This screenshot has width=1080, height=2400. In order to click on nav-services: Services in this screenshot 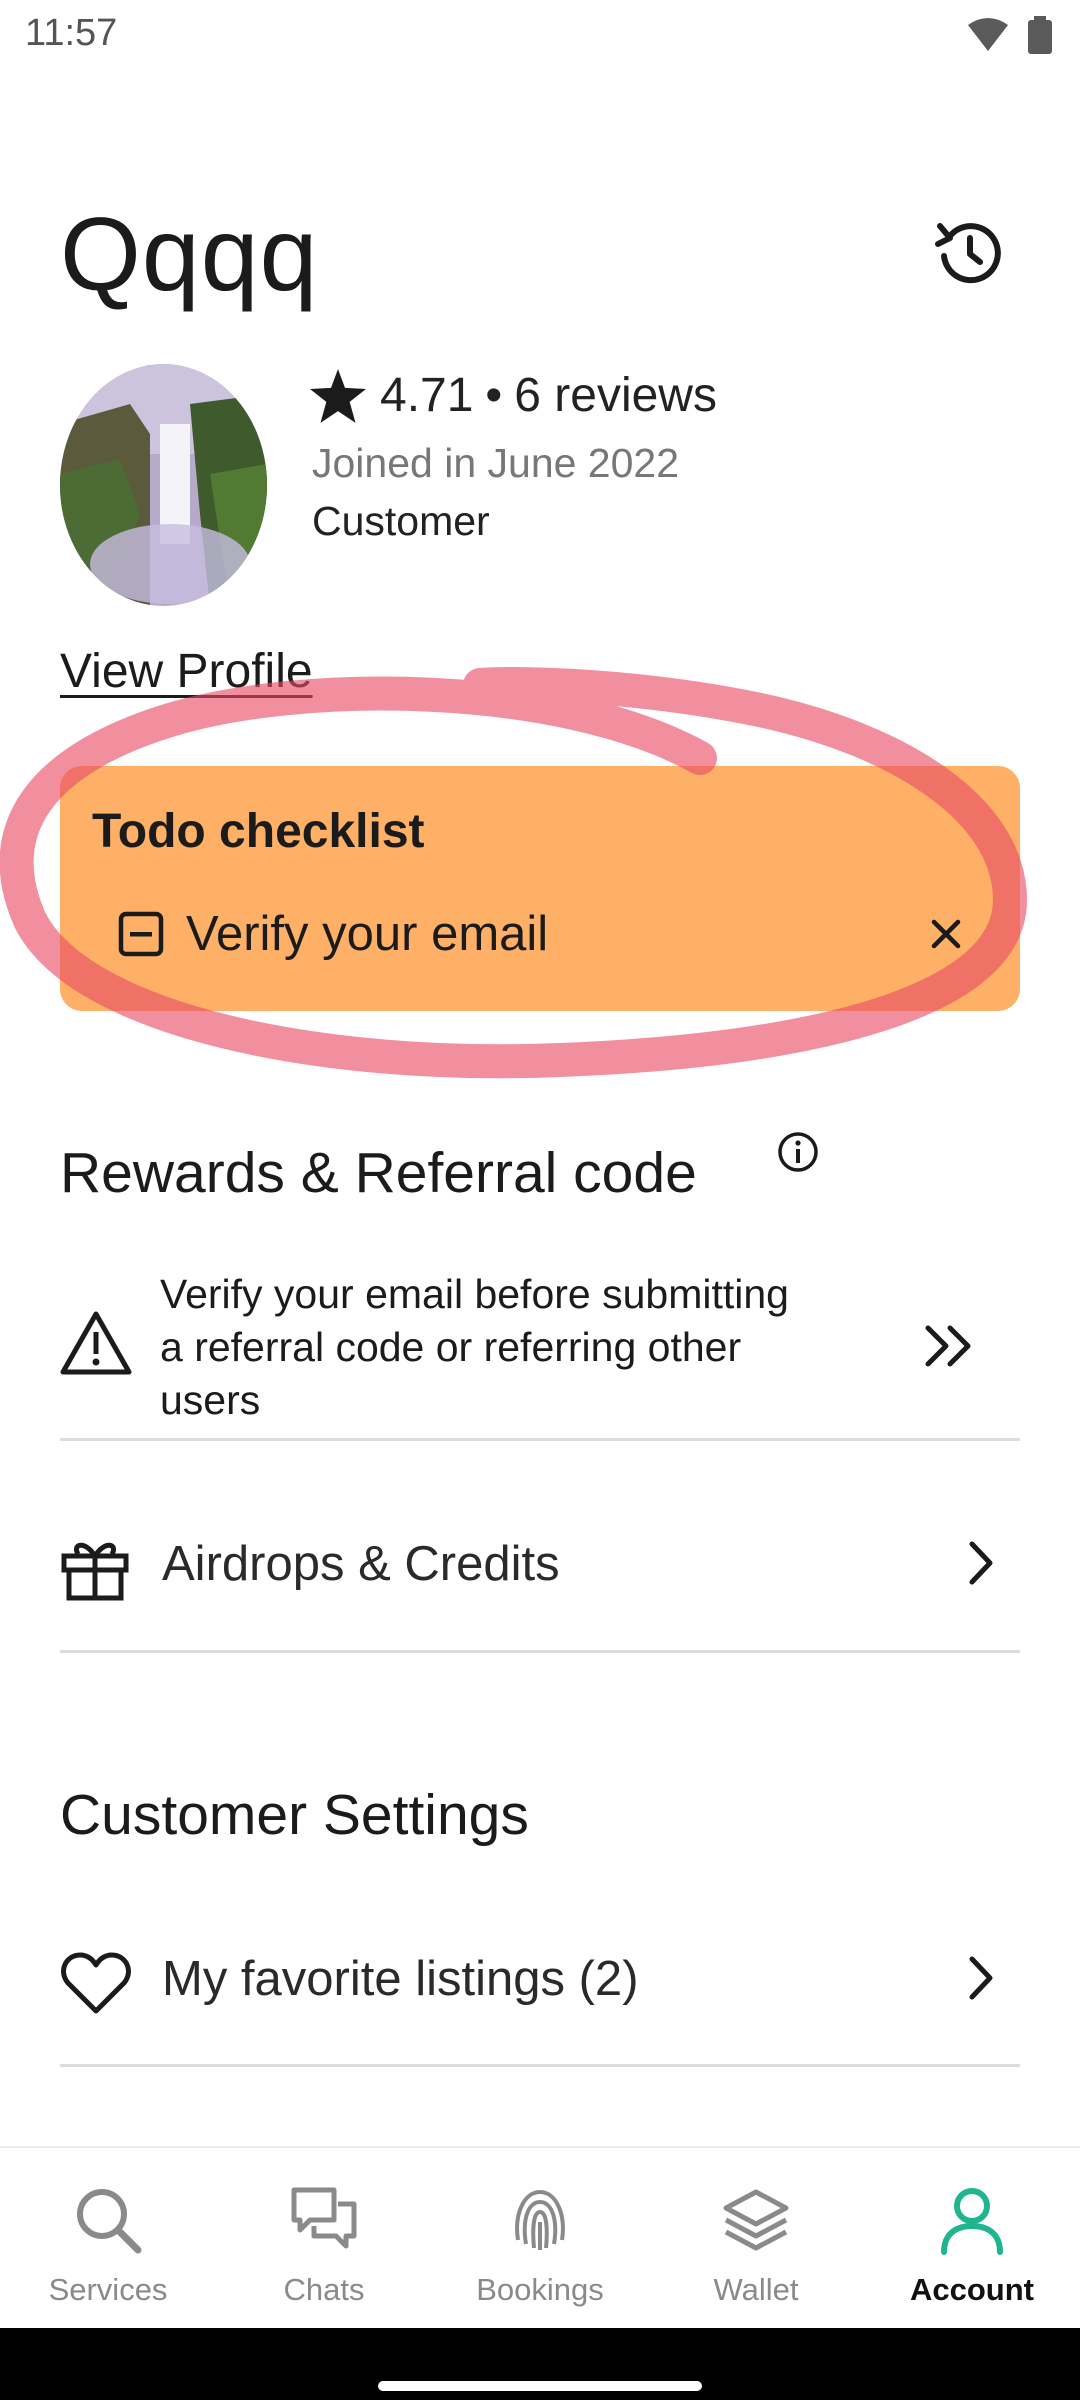, I will do `click(108, 2239)`.